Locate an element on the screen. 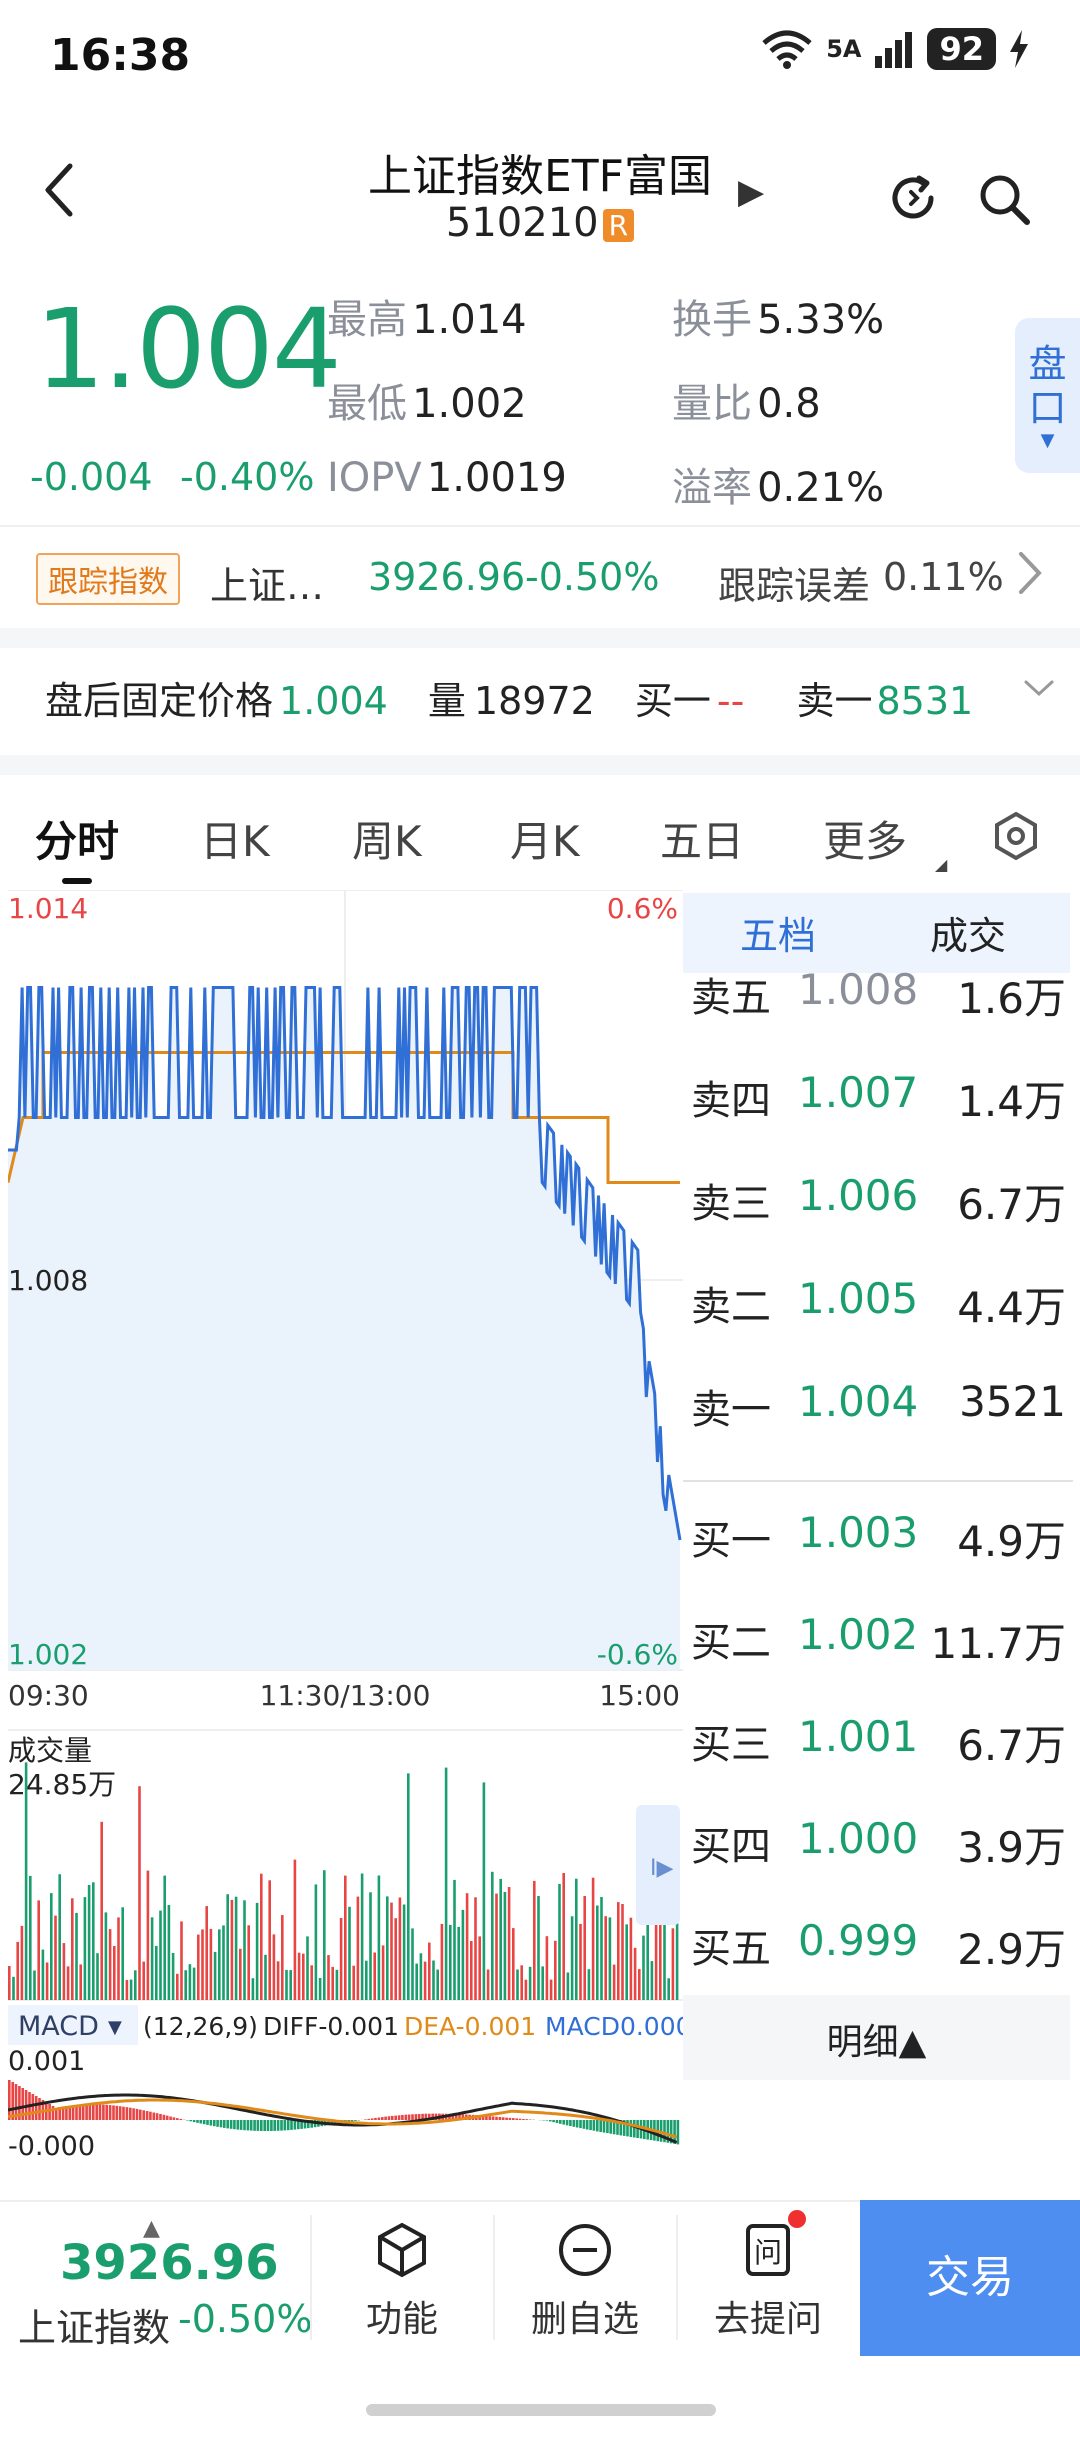 This screenshot has width=1080, height=2444. buy-level-row: 买四 1.000 3.9万 is located at coordinates (879, 1865).